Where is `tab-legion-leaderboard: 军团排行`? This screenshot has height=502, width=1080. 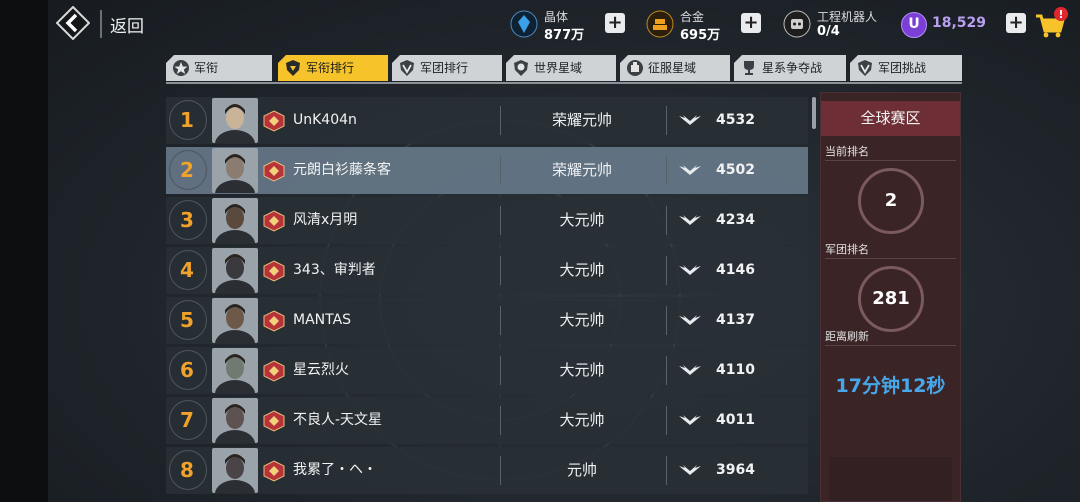 tab-legion-leaderboard: 军团排行 is located at coordinates (447, 68).